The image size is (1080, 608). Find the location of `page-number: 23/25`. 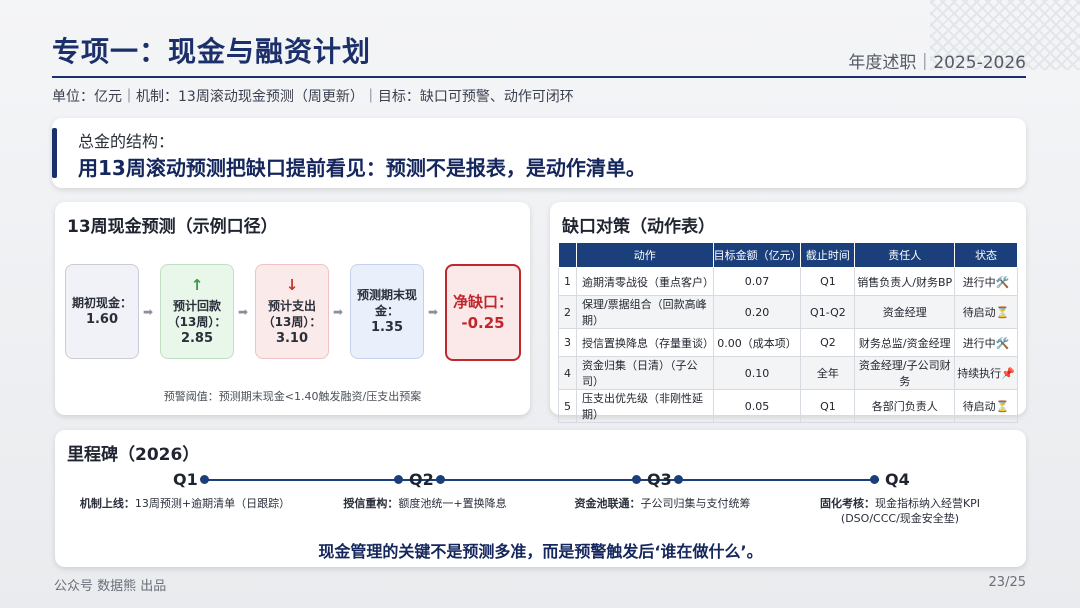

page-number: 23/25 is located at coordinates (1007, 582).